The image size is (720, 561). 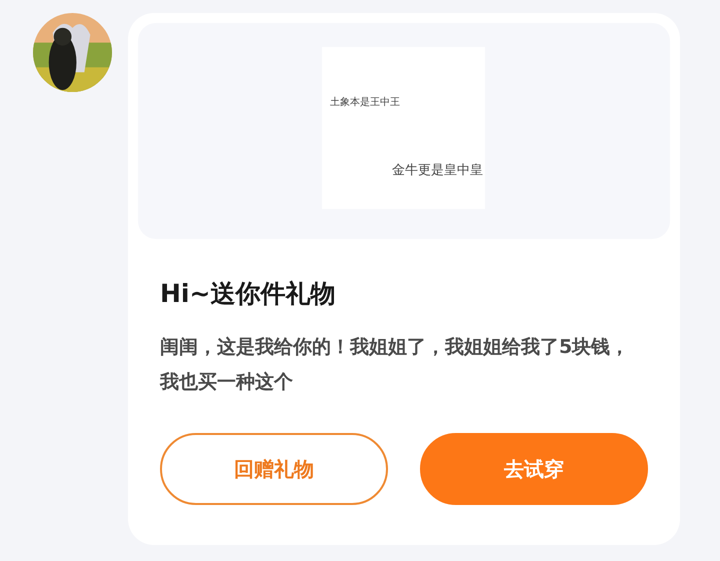 I want to click on try-on-button: 去试穿, so click(x=534, y=469).